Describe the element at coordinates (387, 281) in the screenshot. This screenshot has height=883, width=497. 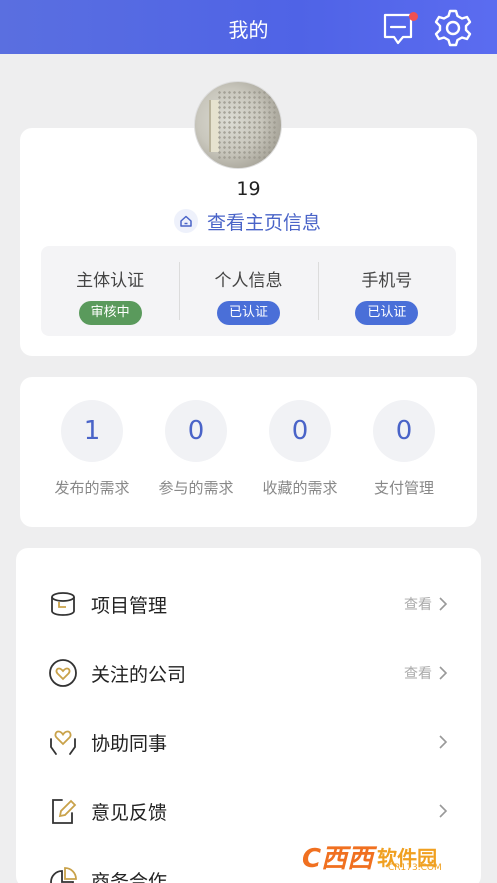
I see `verify-label: 手机号` at that location.